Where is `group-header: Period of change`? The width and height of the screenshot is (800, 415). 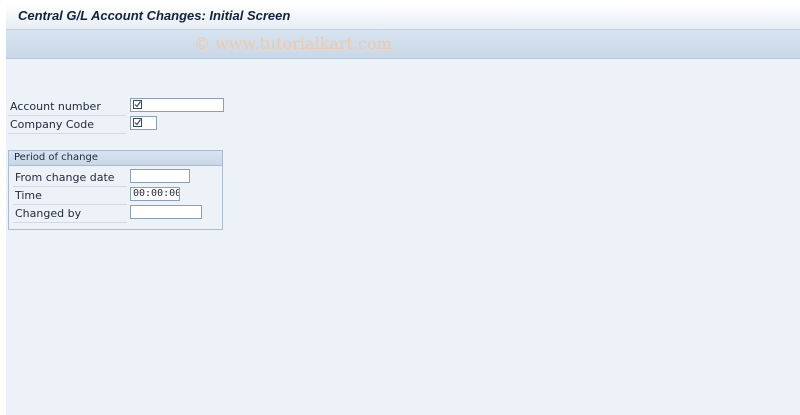 group-header: Period of change is located at coordinates (115, 158).